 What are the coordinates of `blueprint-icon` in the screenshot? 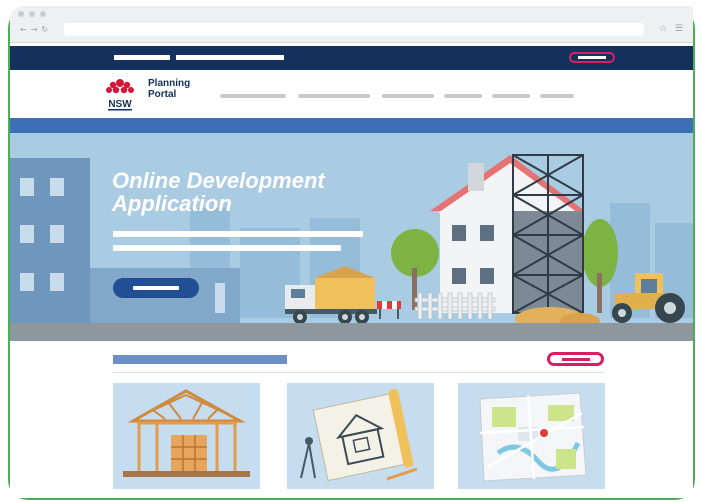 It's located at (359, 435).